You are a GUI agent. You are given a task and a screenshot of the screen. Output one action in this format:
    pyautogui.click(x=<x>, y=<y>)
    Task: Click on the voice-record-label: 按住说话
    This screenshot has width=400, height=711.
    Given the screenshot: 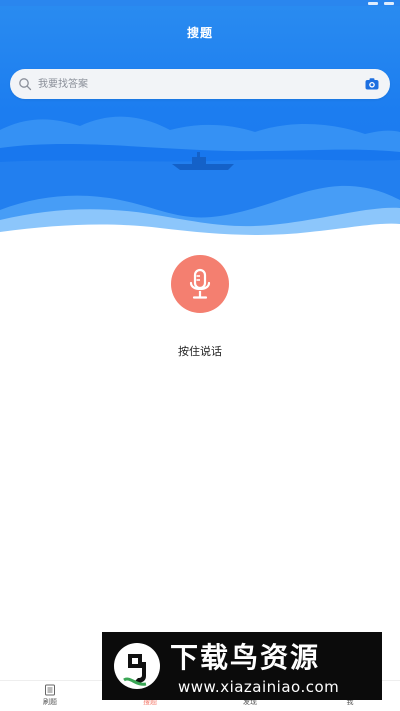 What is the action you would take?
    pyautogui.click(x=200, y=351)
    